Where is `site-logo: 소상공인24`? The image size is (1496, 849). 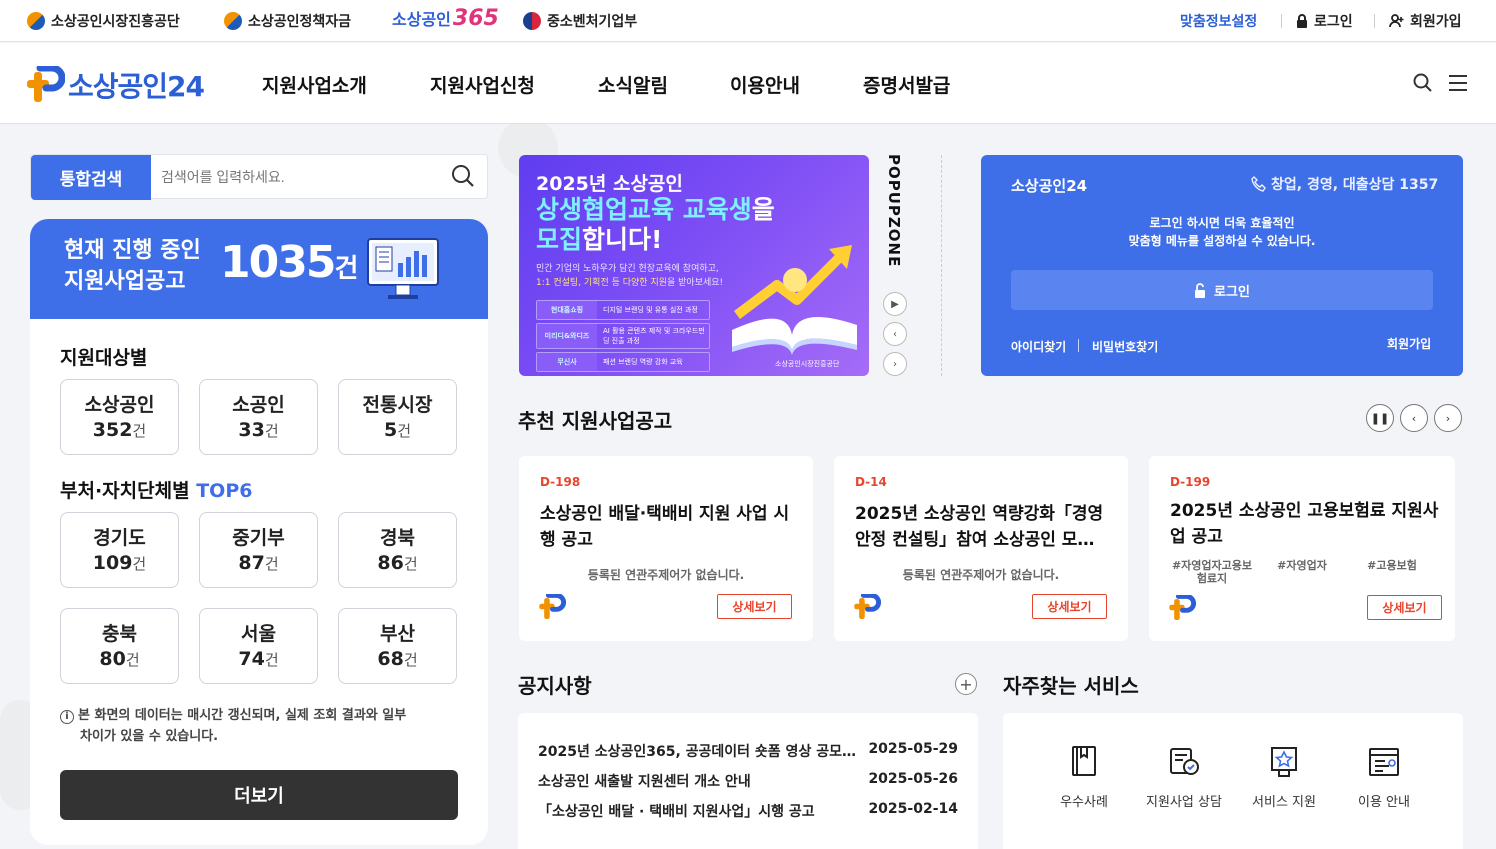 site-logo: 소상공인24 is located at coordinates (136, 85).